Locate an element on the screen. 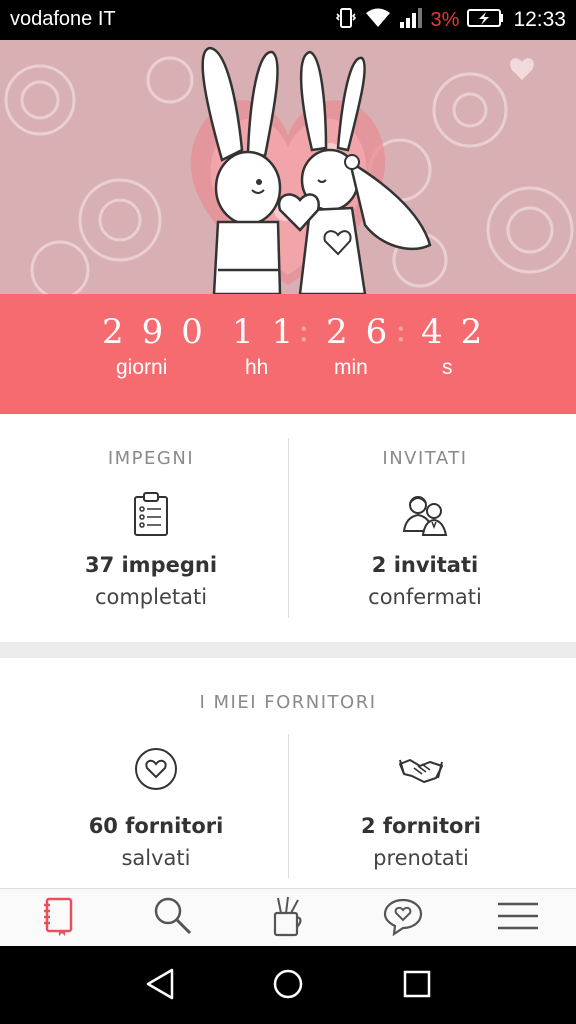 The width and height of the screenshot is (576, 1024). vibrate-icon is located at coordinates (346, 20).